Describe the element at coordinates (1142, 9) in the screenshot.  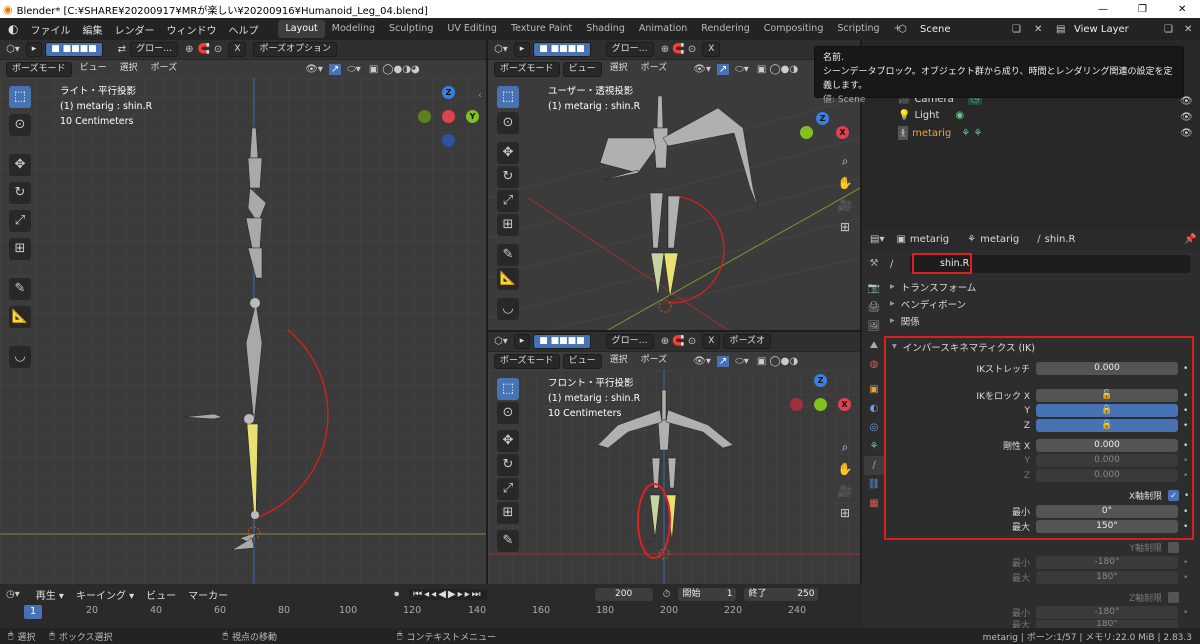
I see `maximize-button: ❐` at that location.